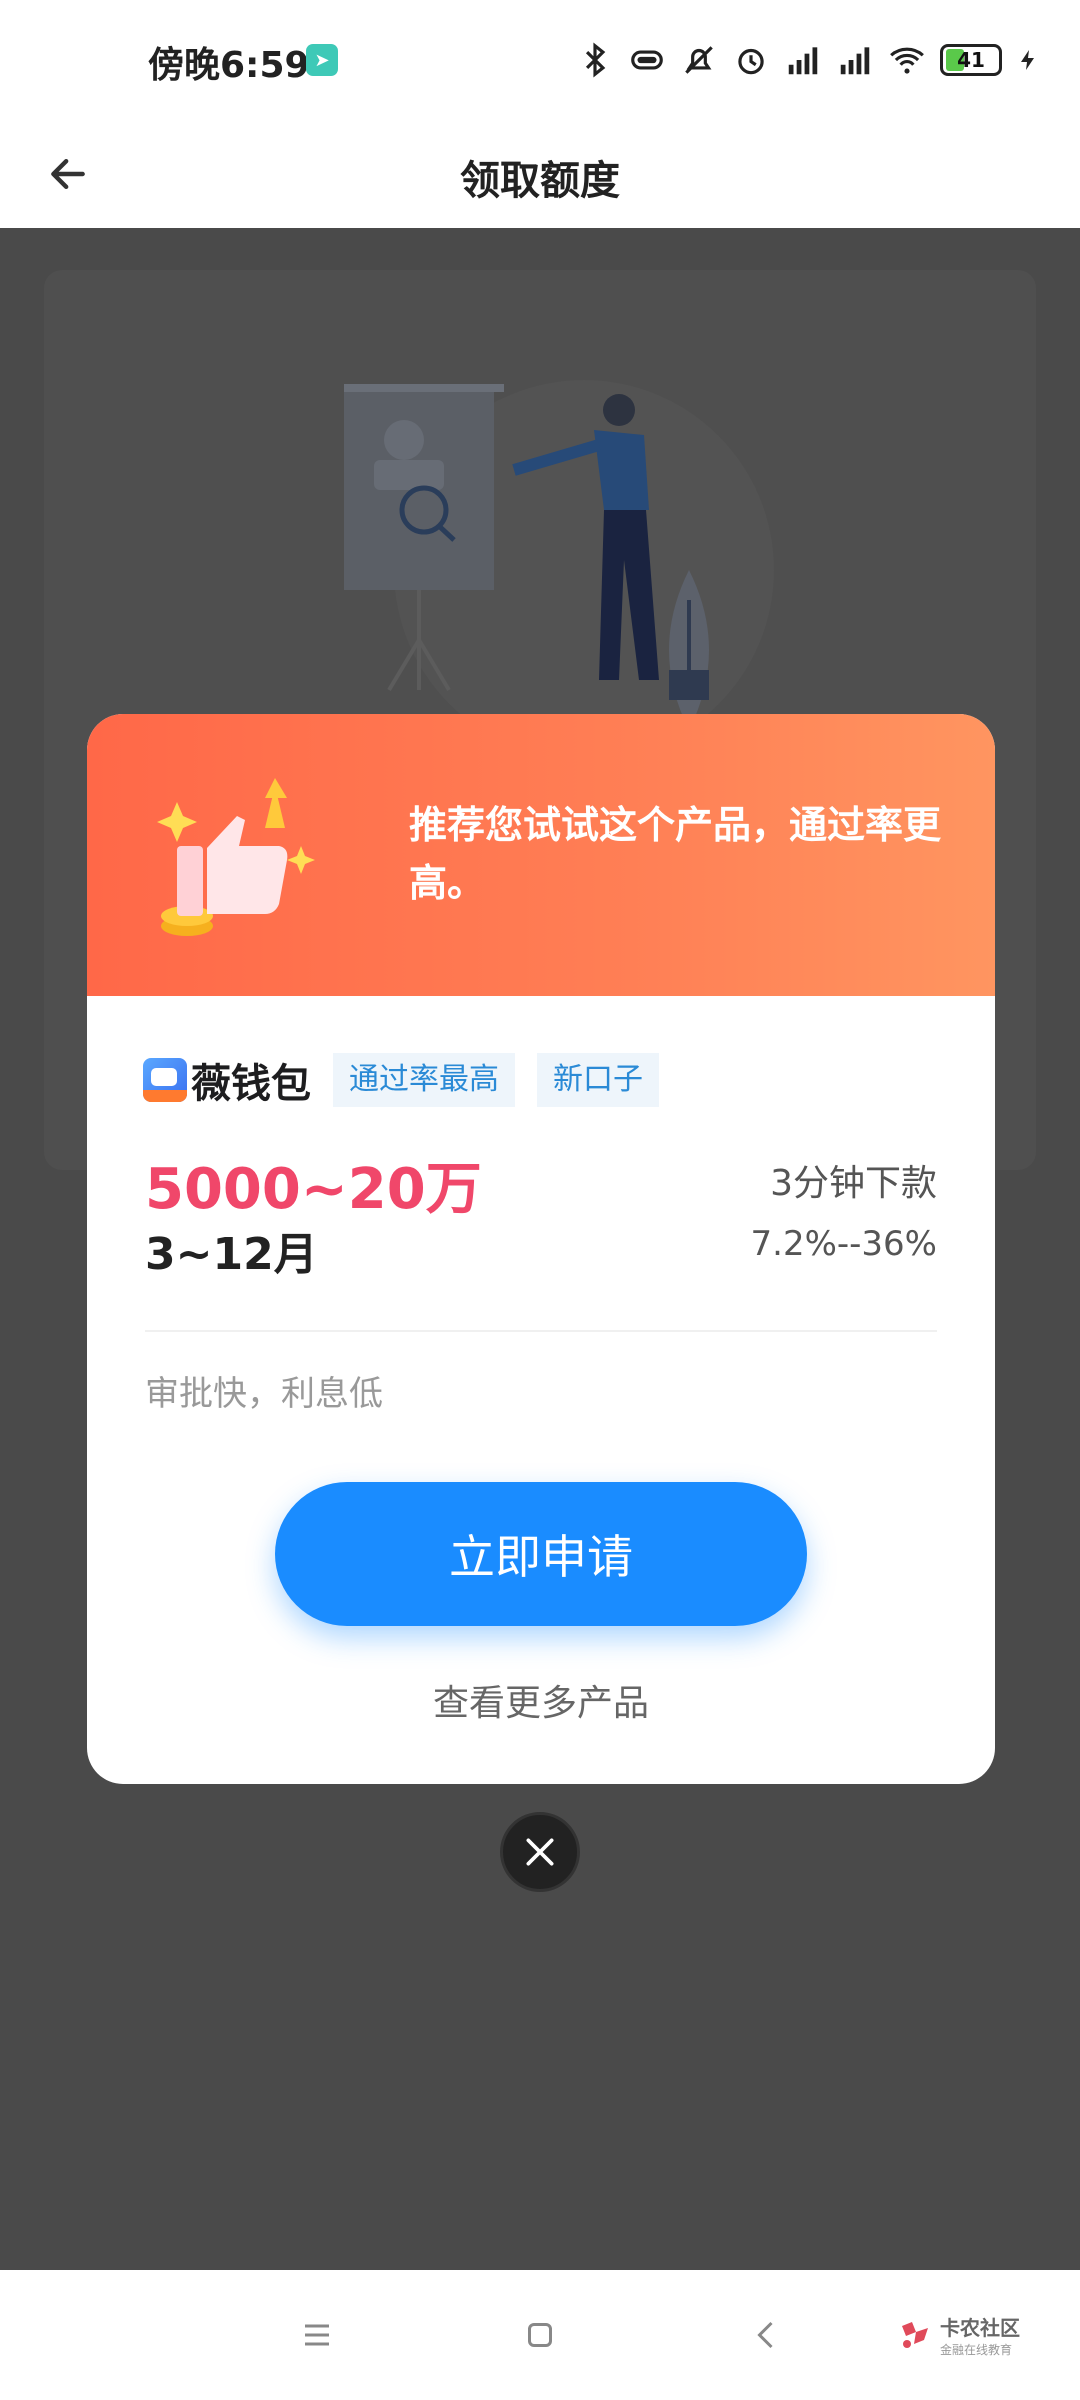  Describe the element at coordinates (424, 1080) in the screenshot. I see `tag-highest-pass-rate: 通过率最高` at that location.